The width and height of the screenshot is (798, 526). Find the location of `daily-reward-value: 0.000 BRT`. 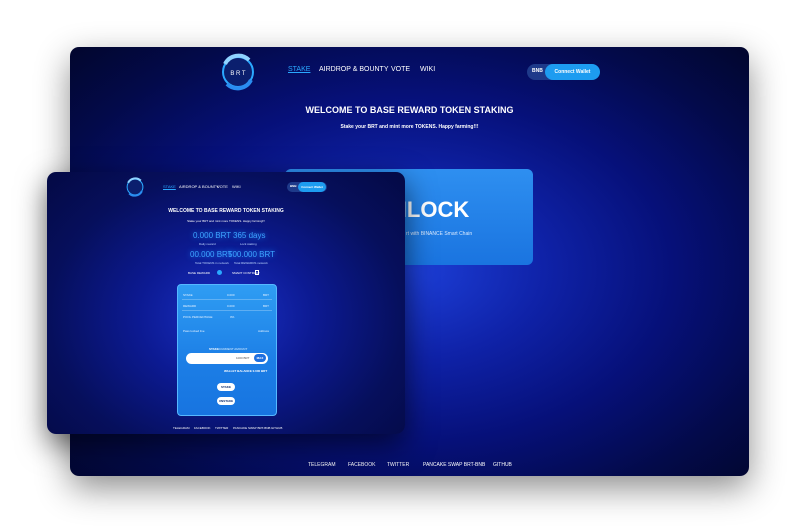

daily-reward-value: 0.000 BRT is located at coordinates (212, 235).